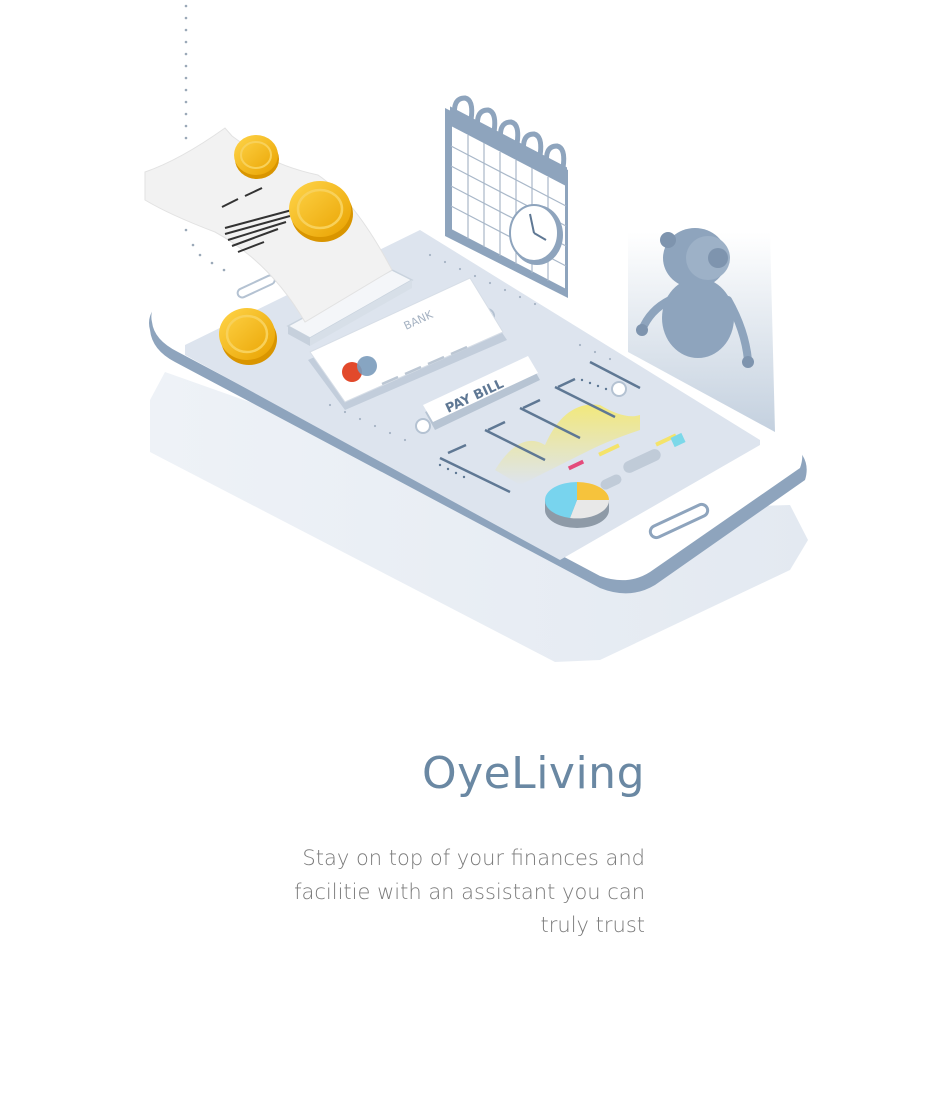 The height and width of the screenshot is (1094, 950). I want to click on tagline-line: truly trust, so click(592, 925).